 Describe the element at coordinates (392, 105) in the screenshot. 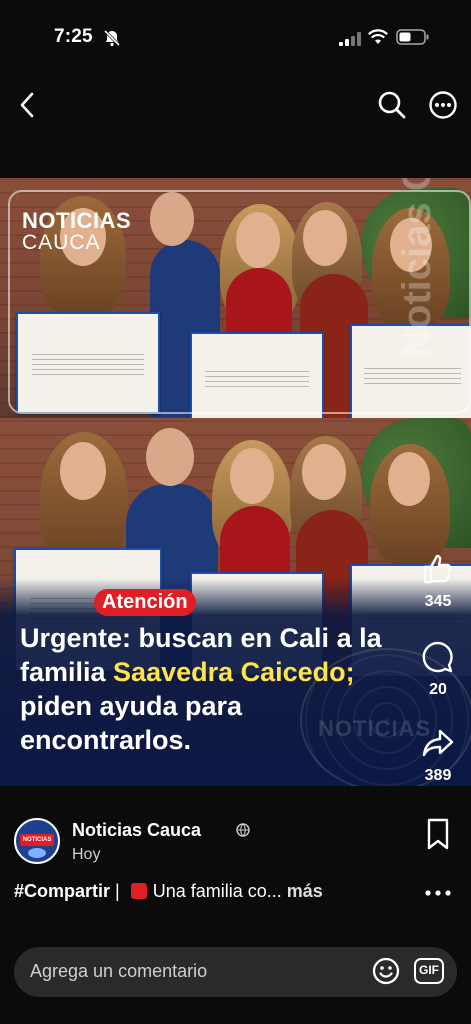

I see `search-icon` at that location.